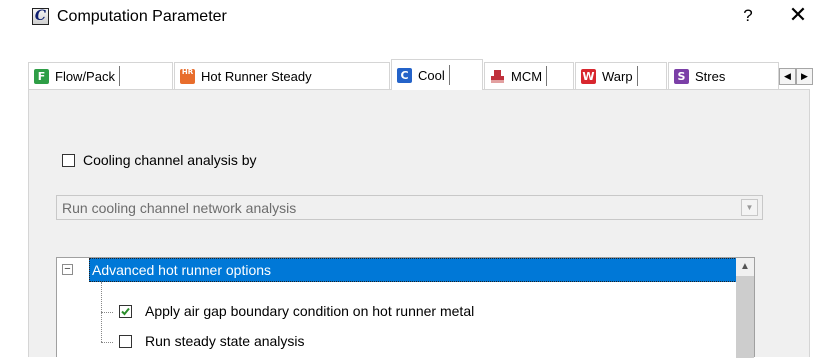 The width and height of the screenshot is (831, 358). What do you see at coordinates (431, 75) in the screenshot?
I see `tab-label: Cool` at bounding box center [431, 75].